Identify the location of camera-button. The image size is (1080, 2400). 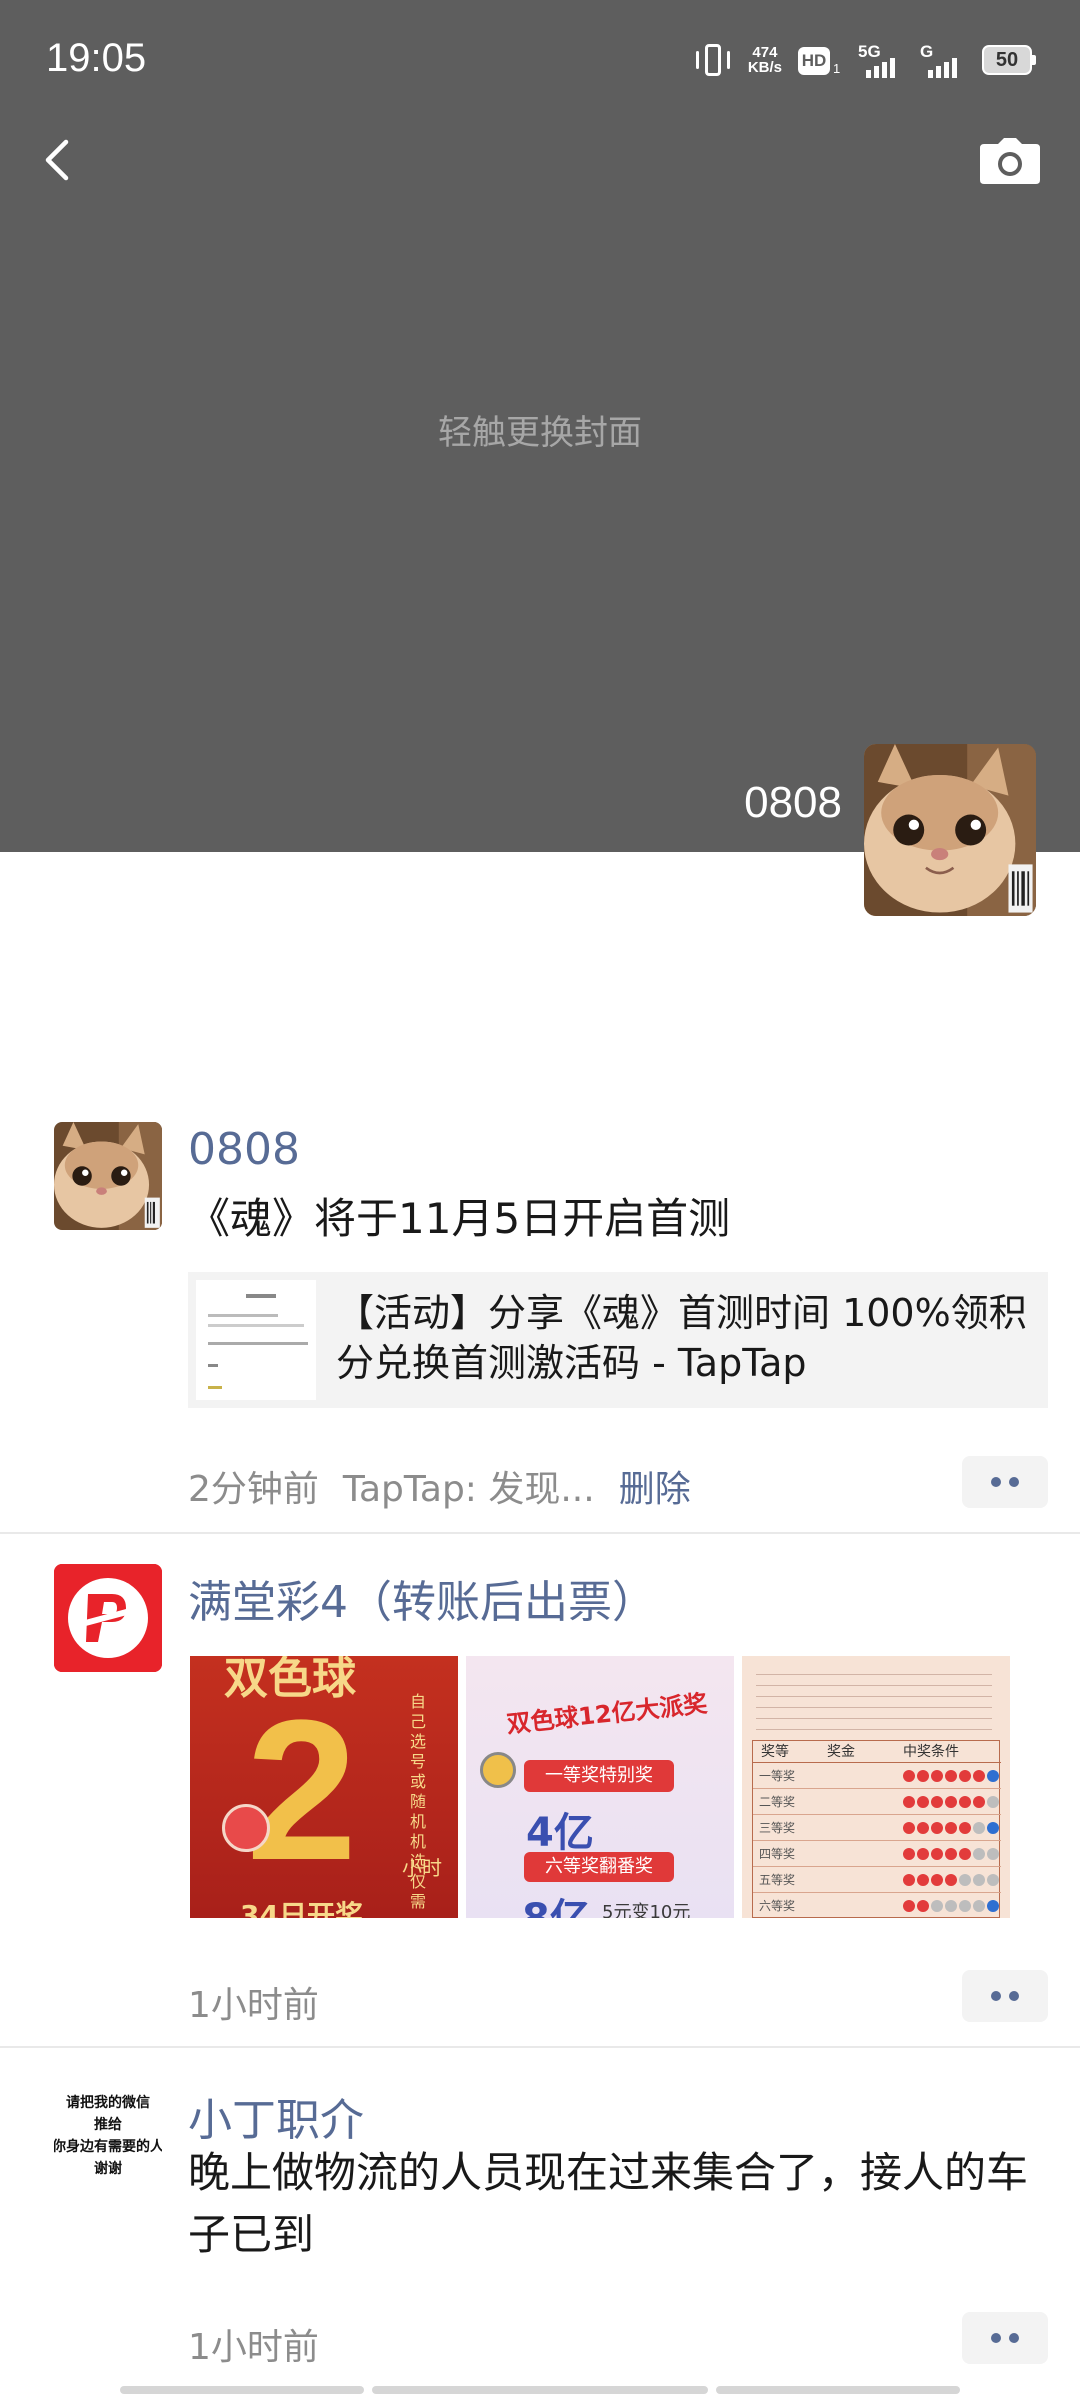
(1010, 161).